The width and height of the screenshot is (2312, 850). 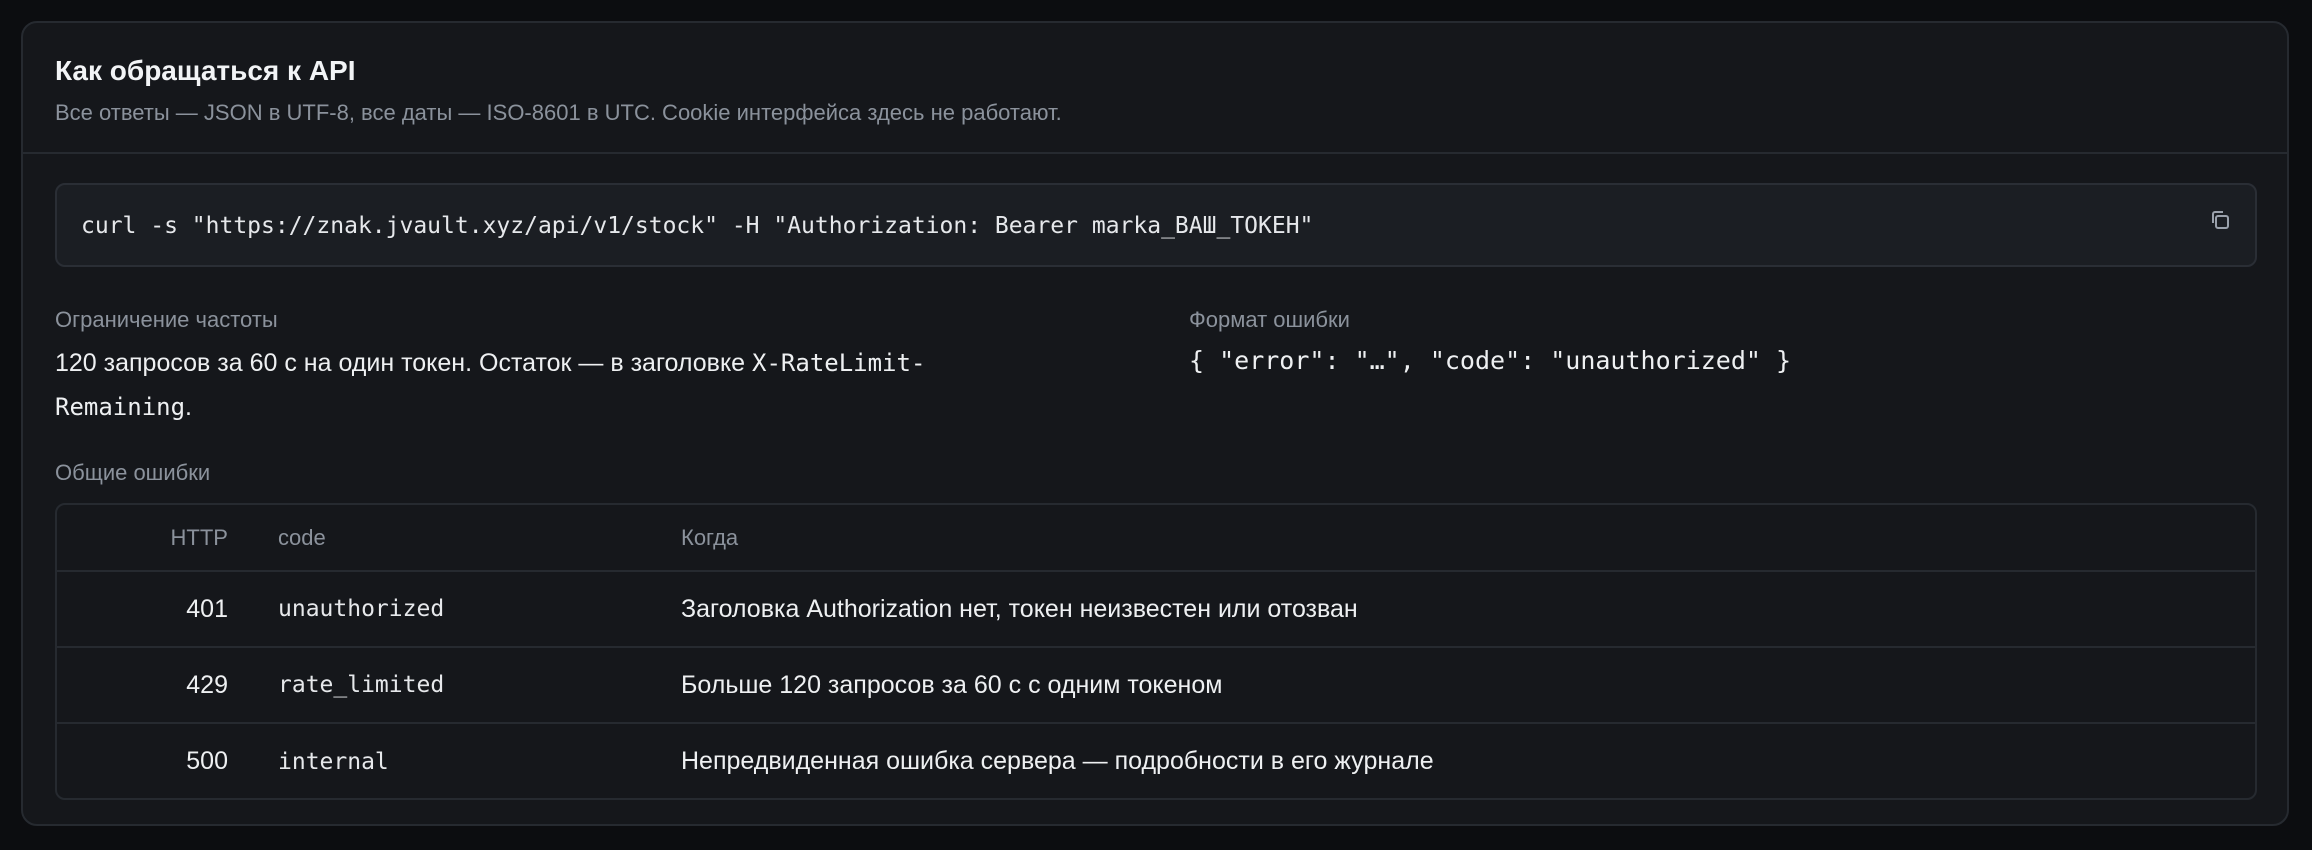 What do you see at coordinates (205, 70) in the screenshot?
I see `card-title: Как обращаться к API` at bounding box center [205, 70].